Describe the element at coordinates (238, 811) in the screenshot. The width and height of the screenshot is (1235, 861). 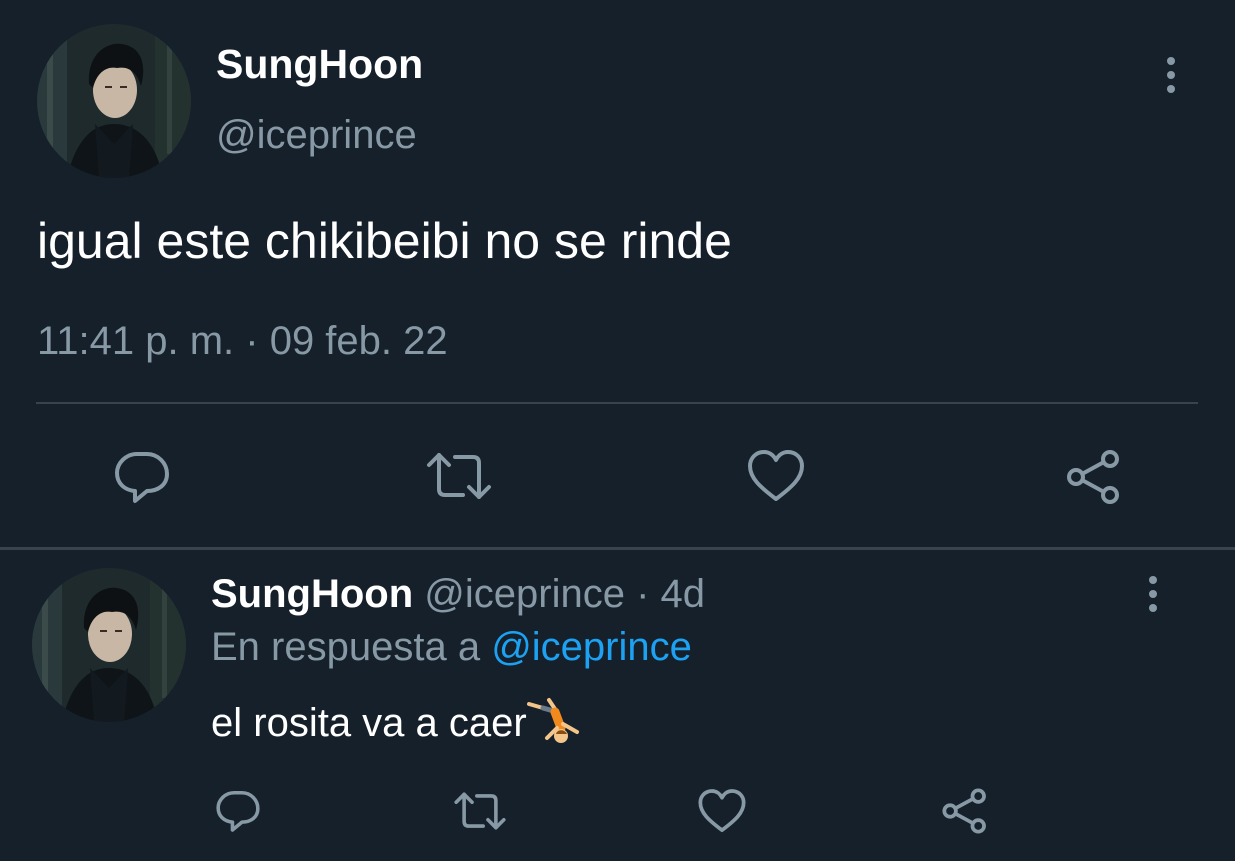
I see `reply-tweet-reply-icon` at that location.